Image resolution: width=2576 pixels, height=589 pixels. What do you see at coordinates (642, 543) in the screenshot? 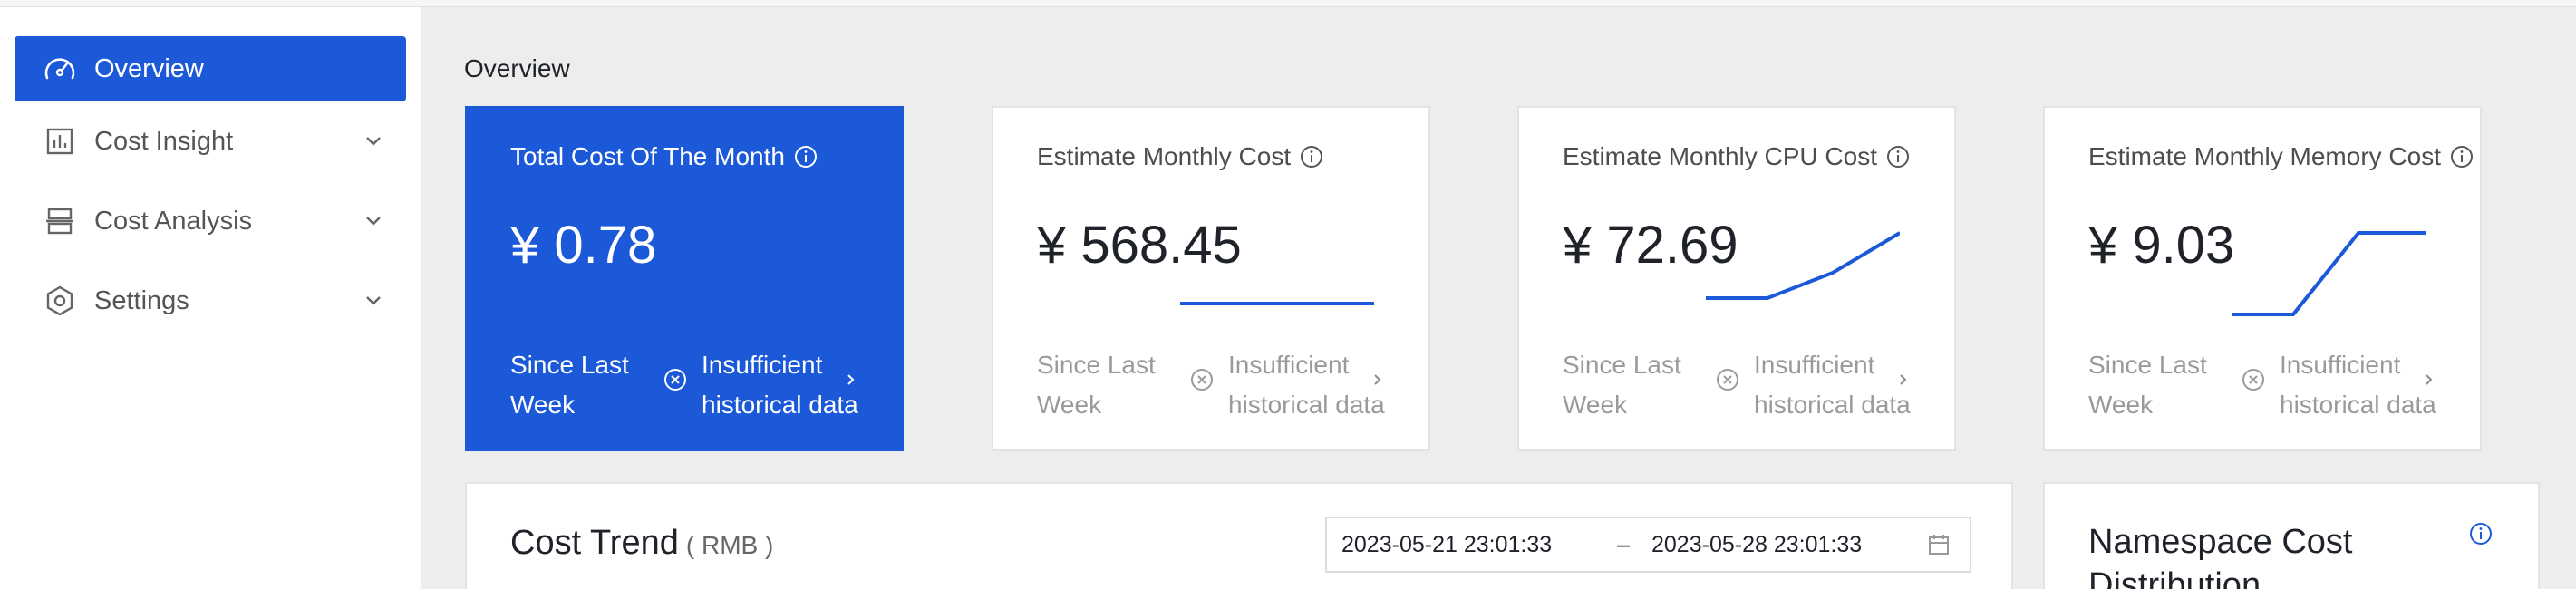
I see `cost-trend-title: Cost Trend( RMB )` at bounding box center [642, 543].